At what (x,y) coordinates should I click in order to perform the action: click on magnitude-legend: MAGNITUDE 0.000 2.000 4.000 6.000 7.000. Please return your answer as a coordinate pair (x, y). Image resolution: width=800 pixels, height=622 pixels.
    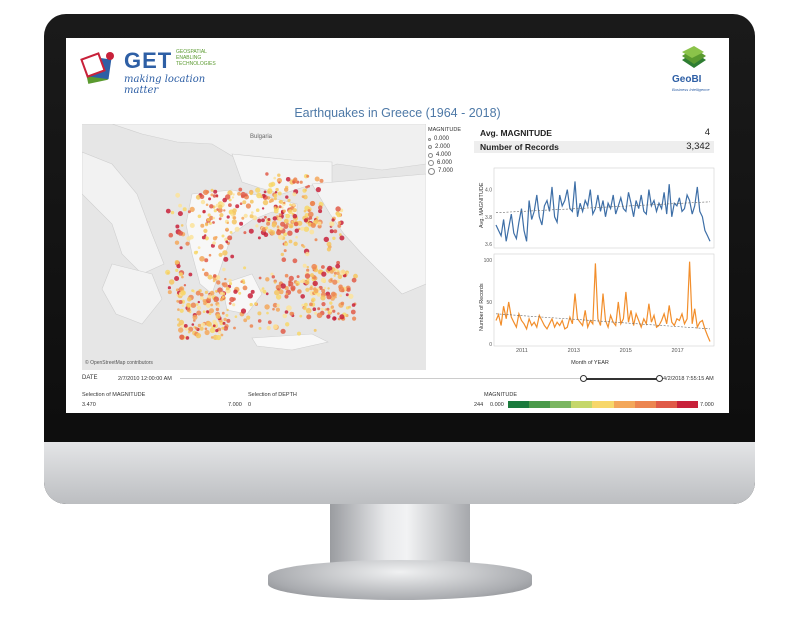
    Looking at the image, I should click on (448, 151).